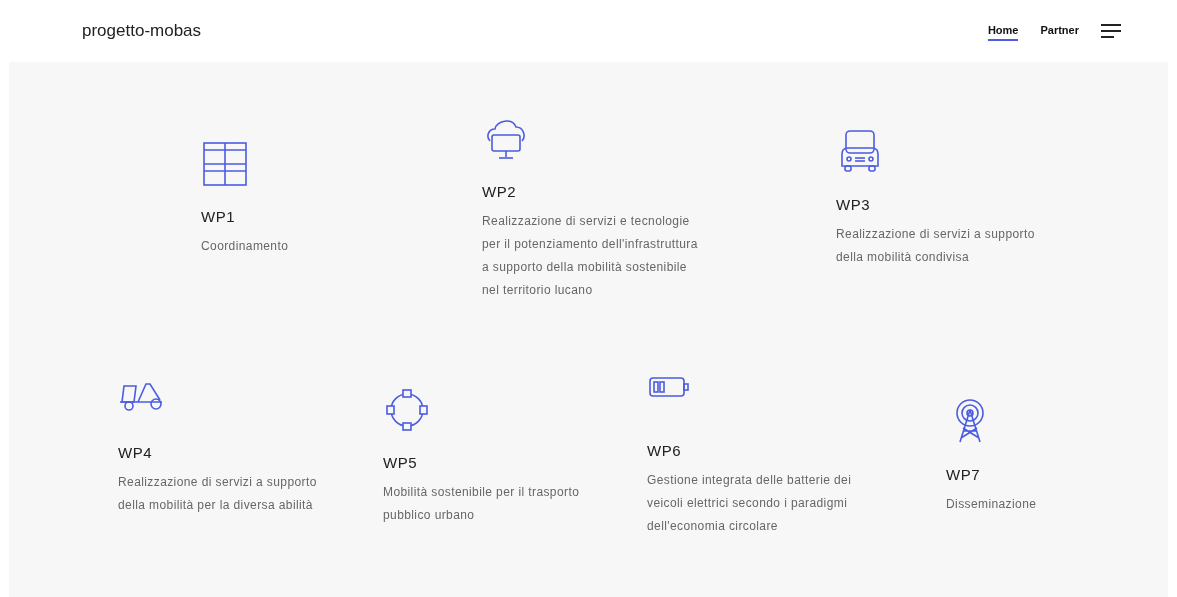  I want to click on item-description: Coordinamento, so click(245, 246).